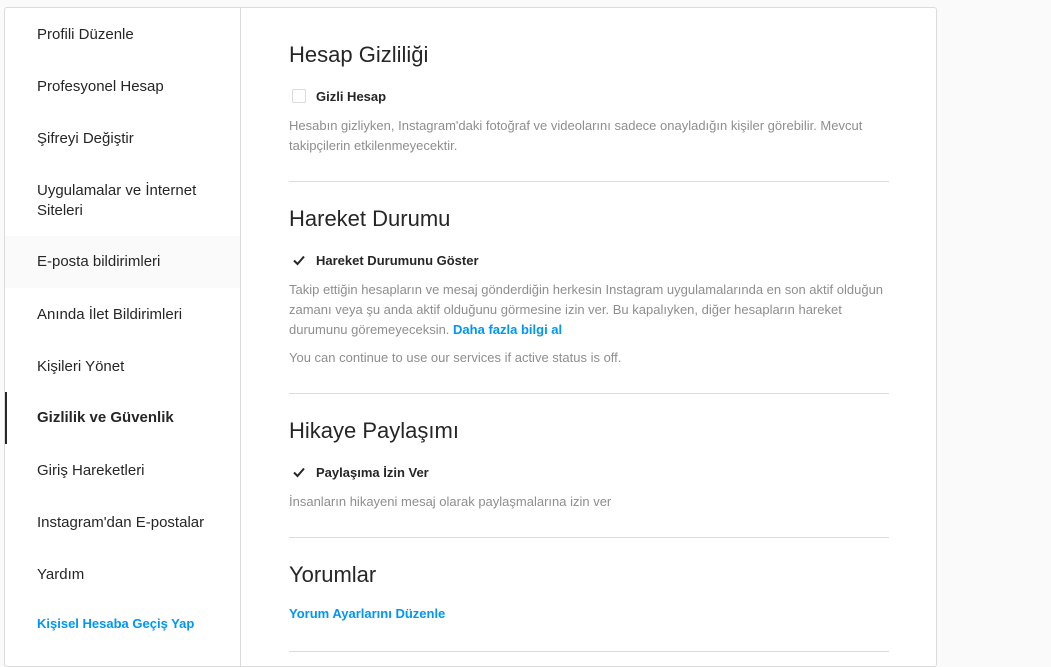 This screenshot has height=667, width=1051. I want to click on sidebar-item-privacy-security: Gizlilik ve Güvenlik, so click(122, 418).